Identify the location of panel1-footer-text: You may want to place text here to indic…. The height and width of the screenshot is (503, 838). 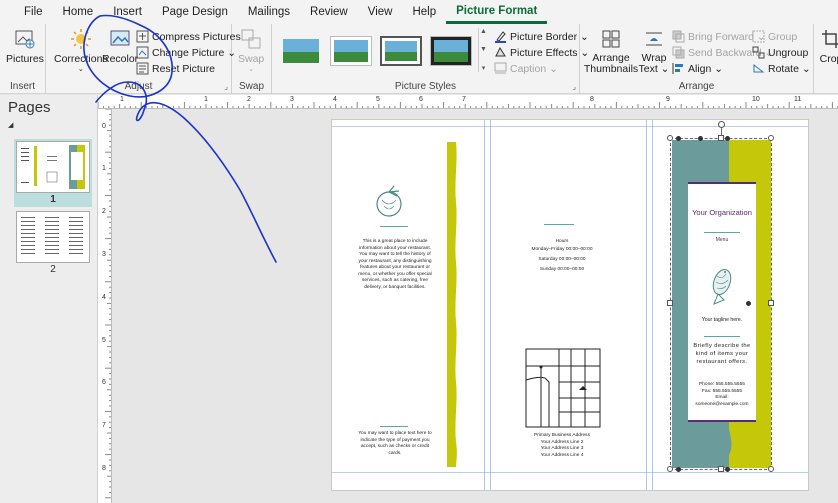
(395, 444).